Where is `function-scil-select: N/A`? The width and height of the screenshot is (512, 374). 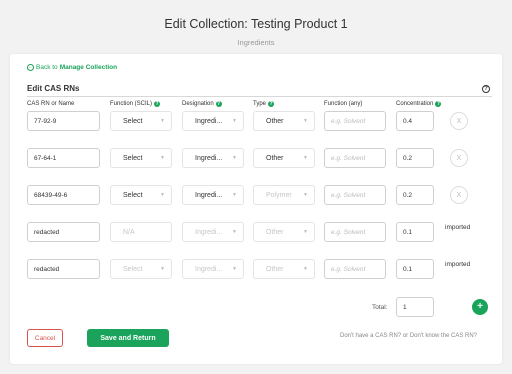
function-scil-select: N/A is located at coordinates (141, 232).